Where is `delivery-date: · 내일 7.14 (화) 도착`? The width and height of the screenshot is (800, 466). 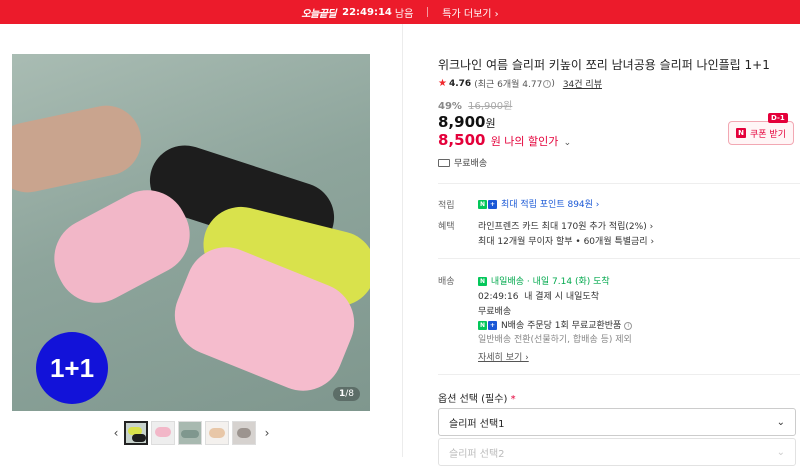
delivery-date: · 내일 7.14 (화) 도착 is located at coordinates (568, 282).